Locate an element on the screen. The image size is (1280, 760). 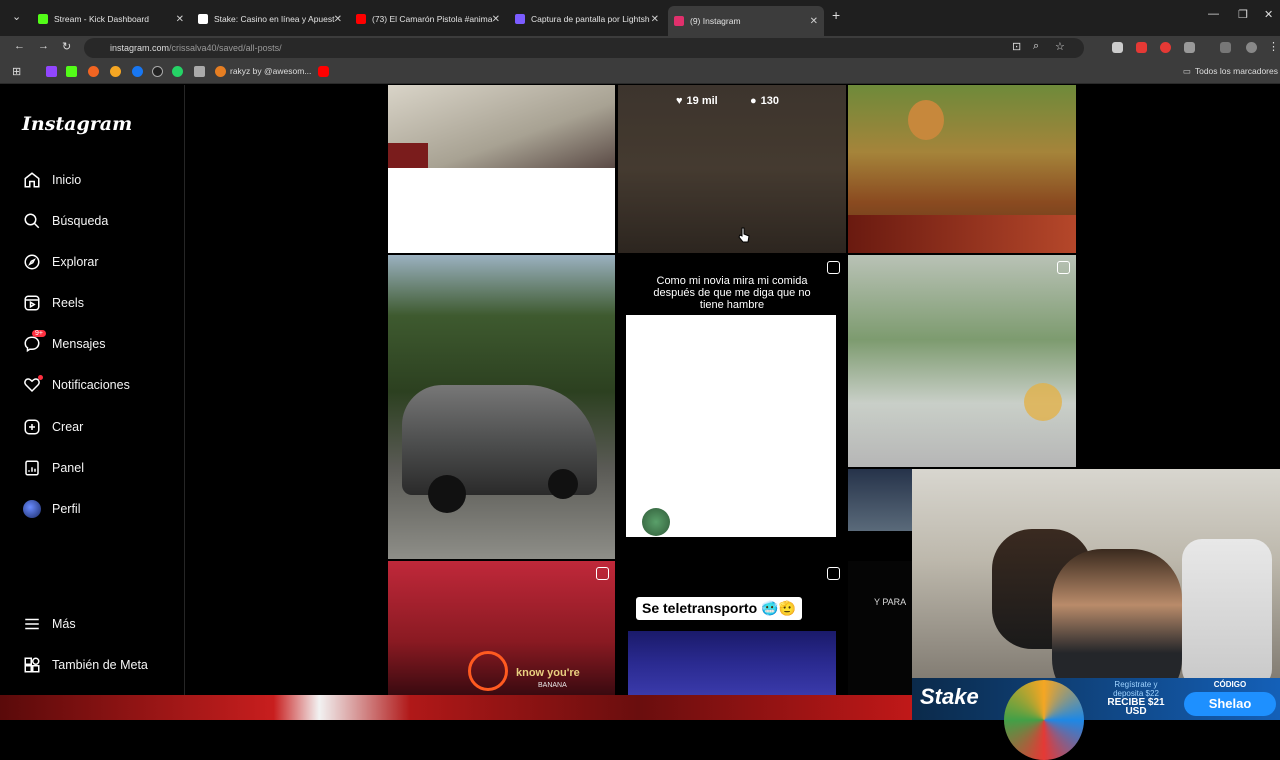
promo-line: Regístrate y is located at coordinates (1136, 684).